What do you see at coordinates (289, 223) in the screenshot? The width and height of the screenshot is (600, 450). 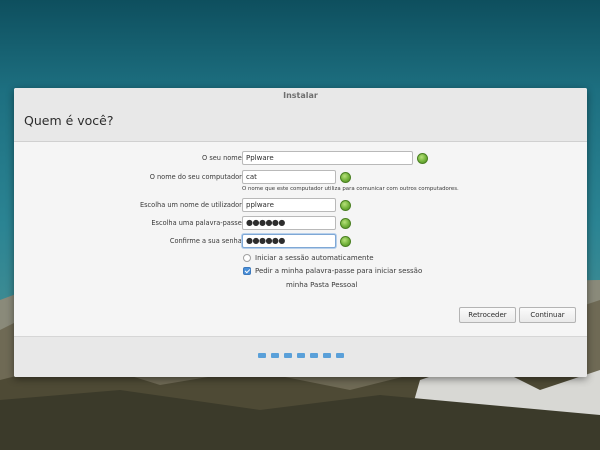 I see `password-input: ●●●●●●` at bounding box center [289, 223].